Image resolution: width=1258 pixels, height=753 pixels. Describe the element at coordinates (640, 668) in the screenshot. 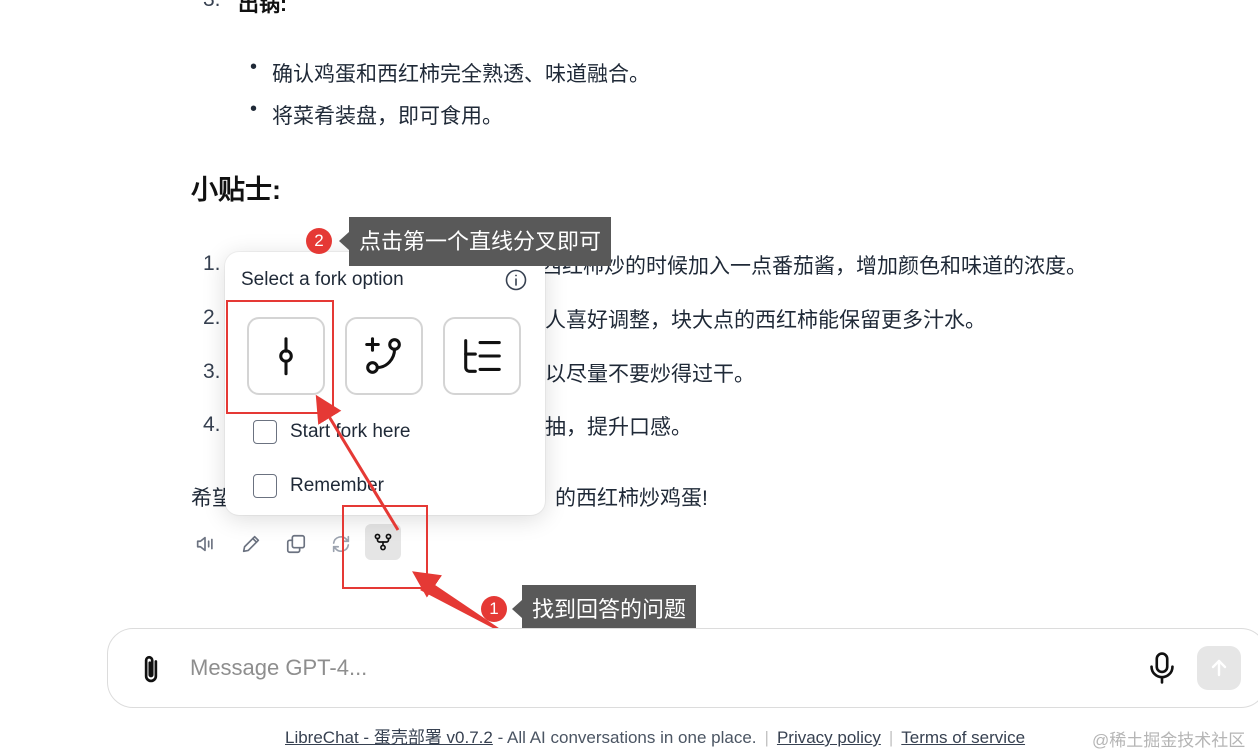

I see `message-input` at that location.